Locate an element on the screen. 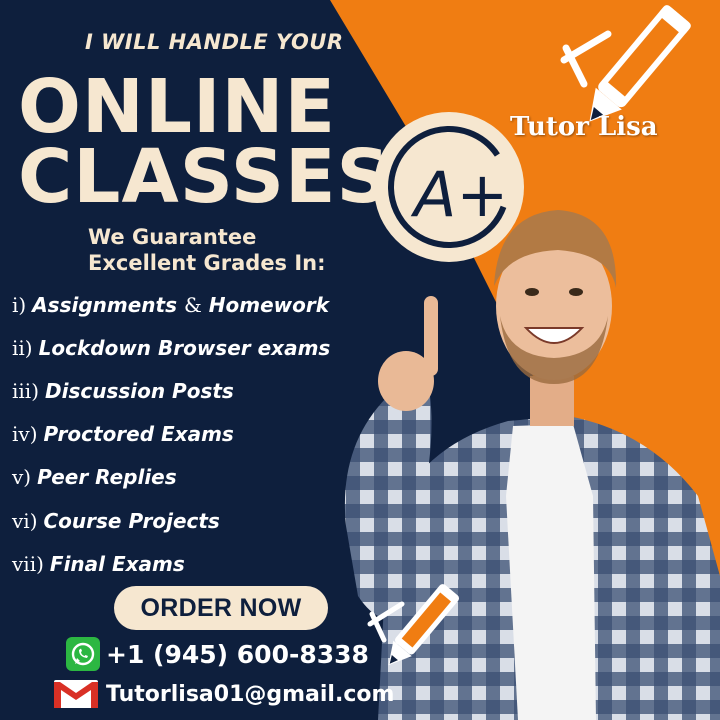 Image resolution: width=720 pixels, height=720 pixels. list-item: i) Assignments & Homework is located at coordinates (171, 304).